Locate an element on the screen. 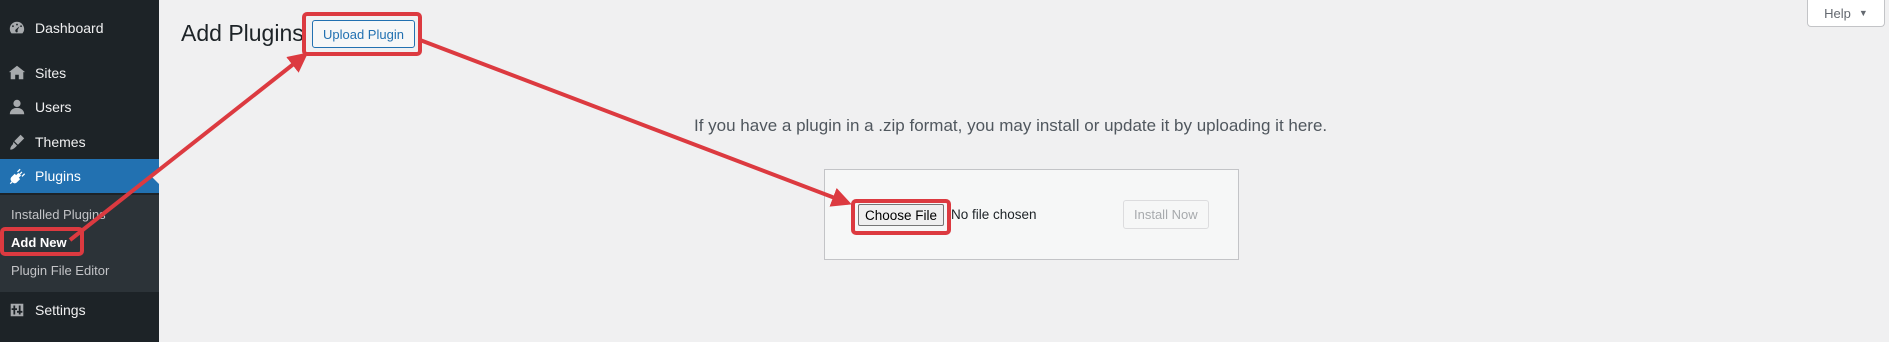 The height and width of the screenshot is (342, 1889). settings-icon is located at coordinates (17, 310).